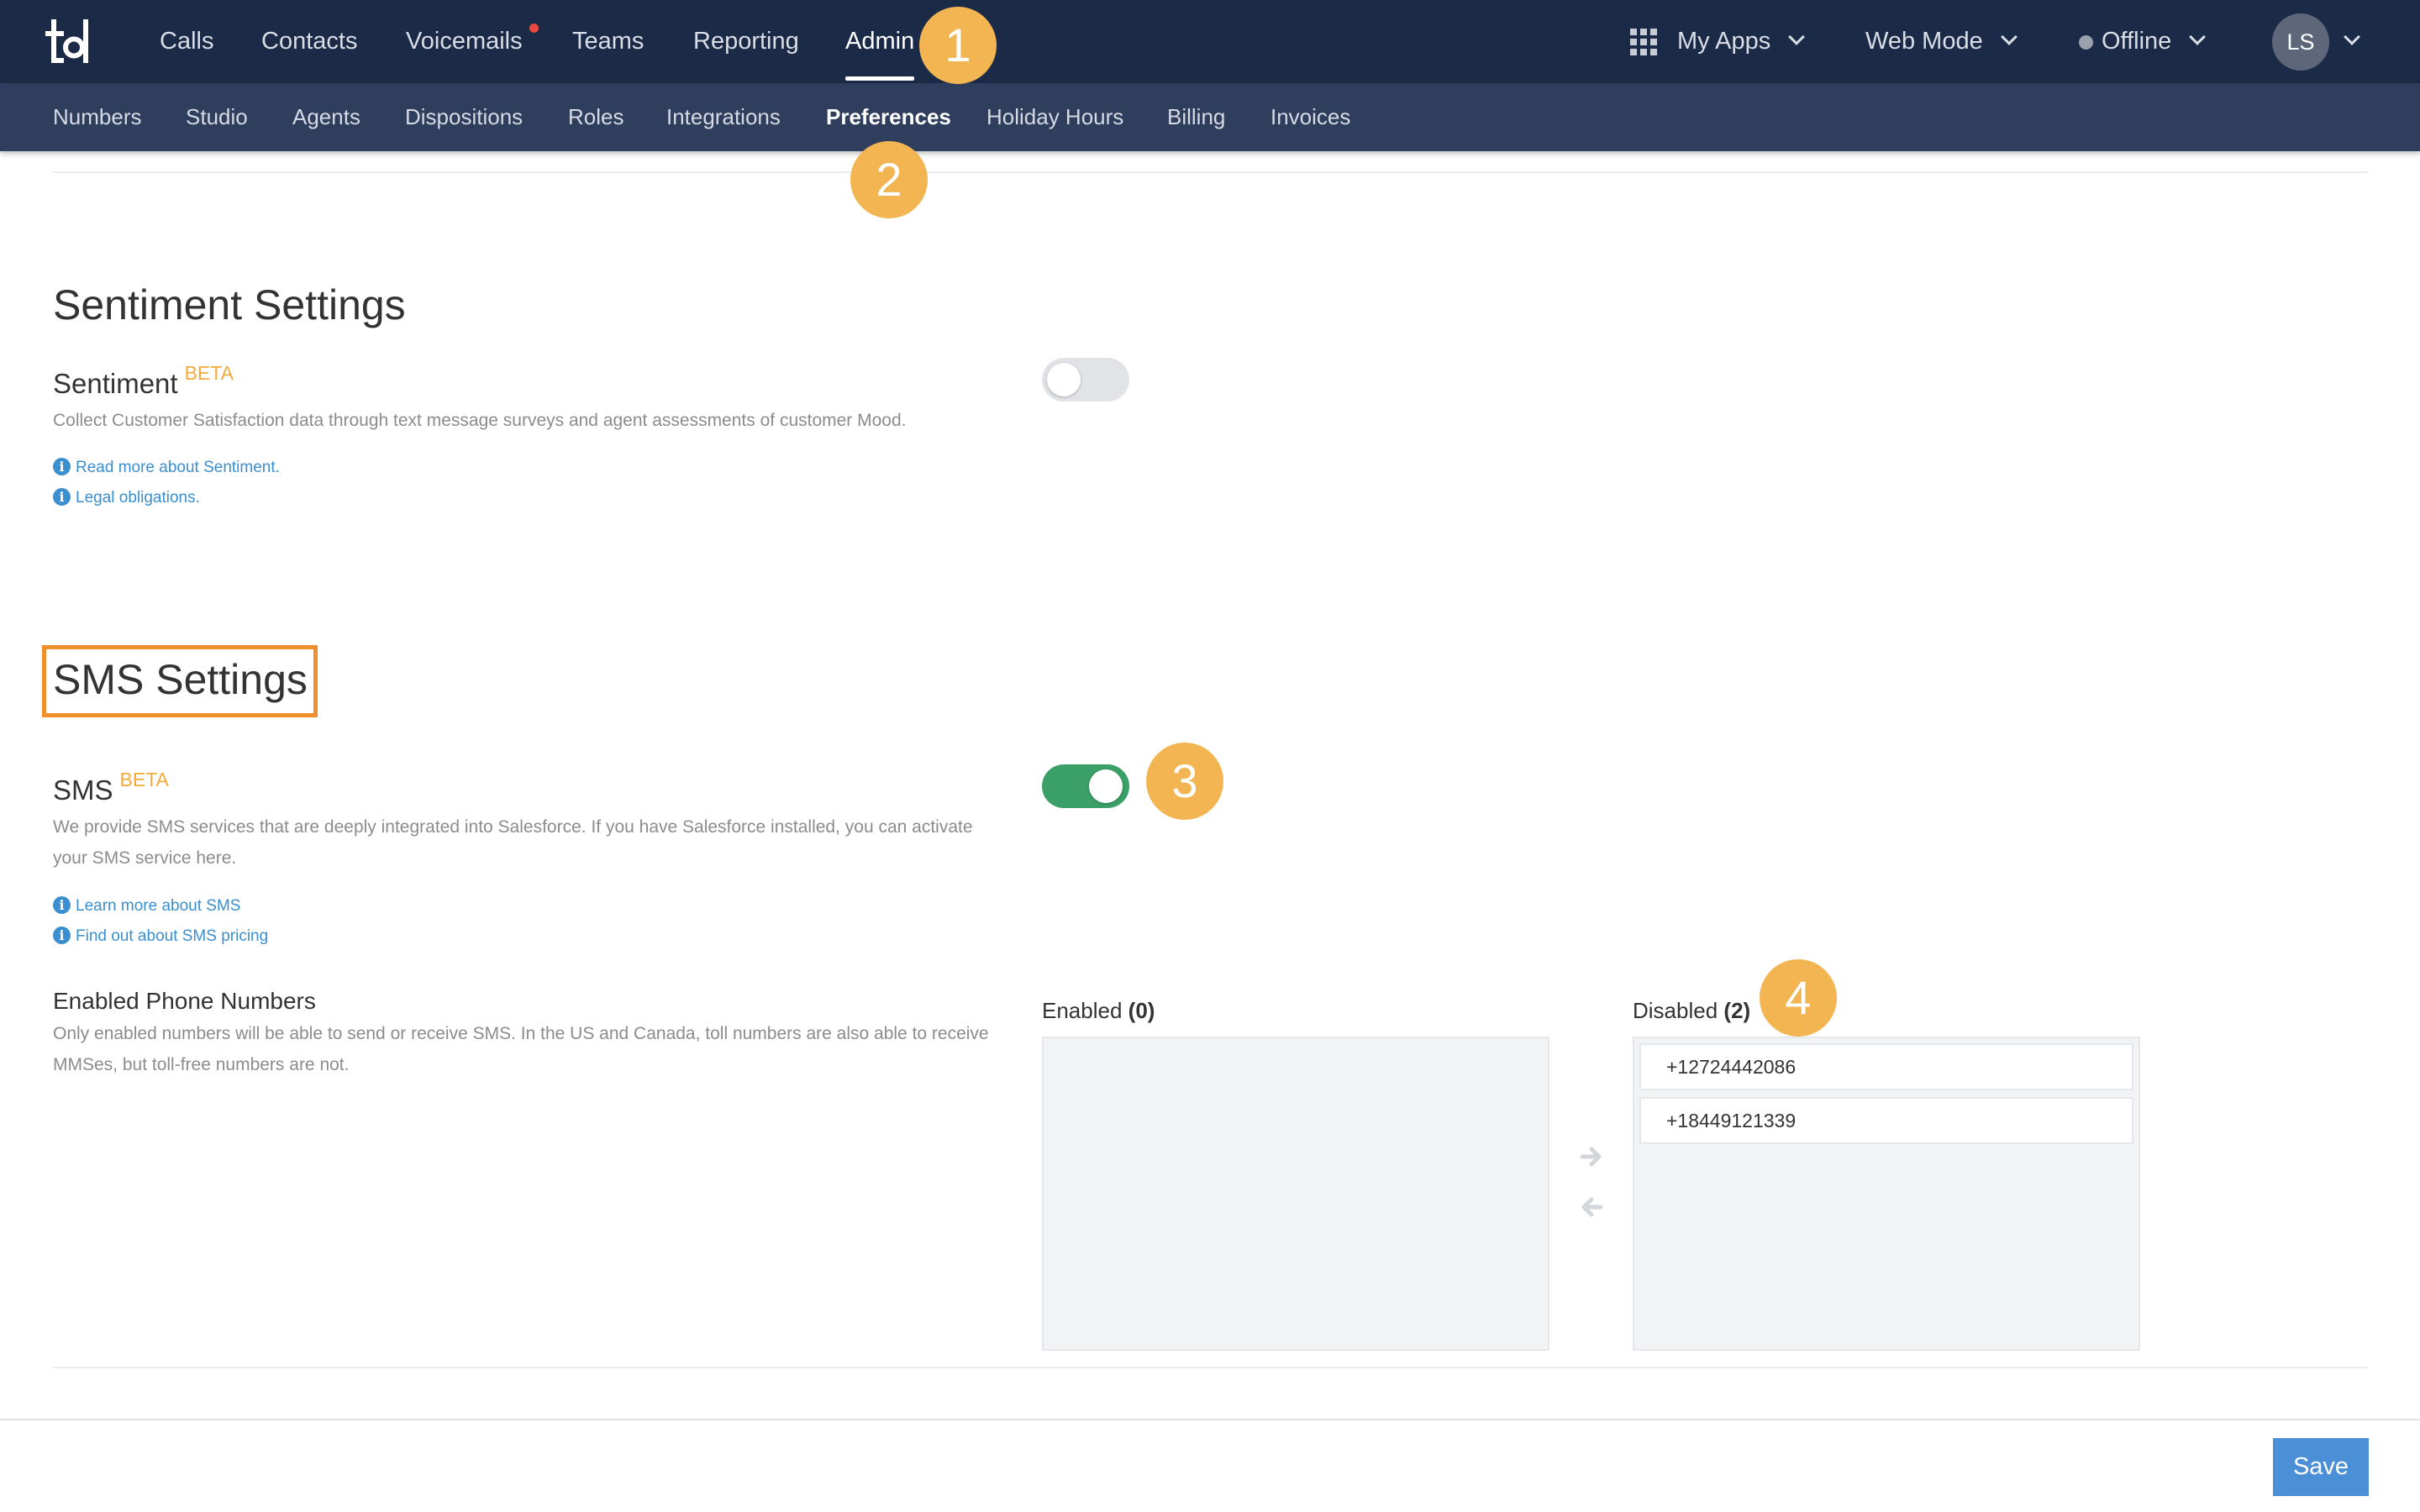 The height and width of the screenshot is (1512, 2420). I want to click on user-menu-toggle, so click(2343, 41).